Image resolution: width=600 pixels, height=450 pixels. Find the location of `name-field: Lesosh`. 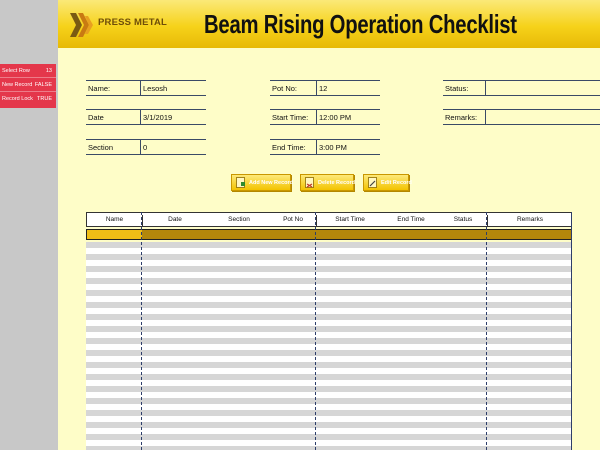

name-field: Lesosh is located at coordinates (173, 88).